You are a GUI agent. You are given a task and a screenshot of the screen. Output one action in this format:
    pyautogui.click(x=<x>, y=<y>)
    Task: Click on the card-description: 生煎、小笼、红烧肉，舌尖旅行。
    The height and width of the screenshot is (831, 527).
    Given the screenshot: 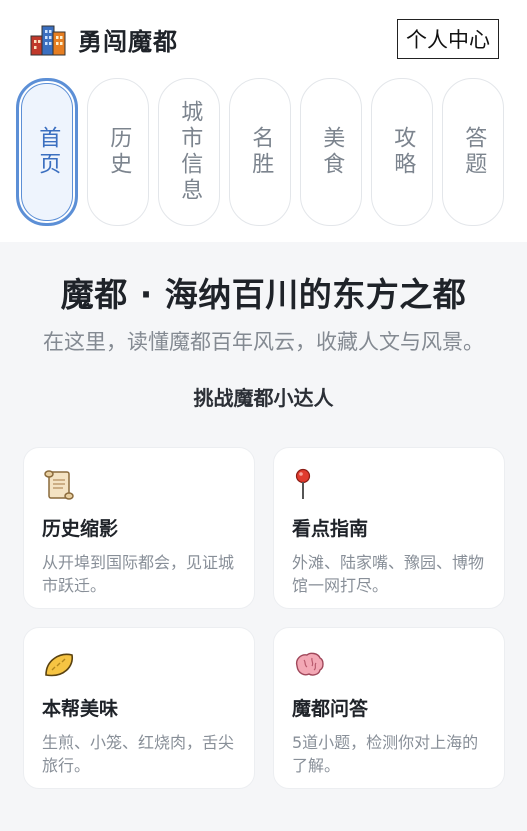 What is the action you would take?
    pyautogui.click(x=138, y=754)
    